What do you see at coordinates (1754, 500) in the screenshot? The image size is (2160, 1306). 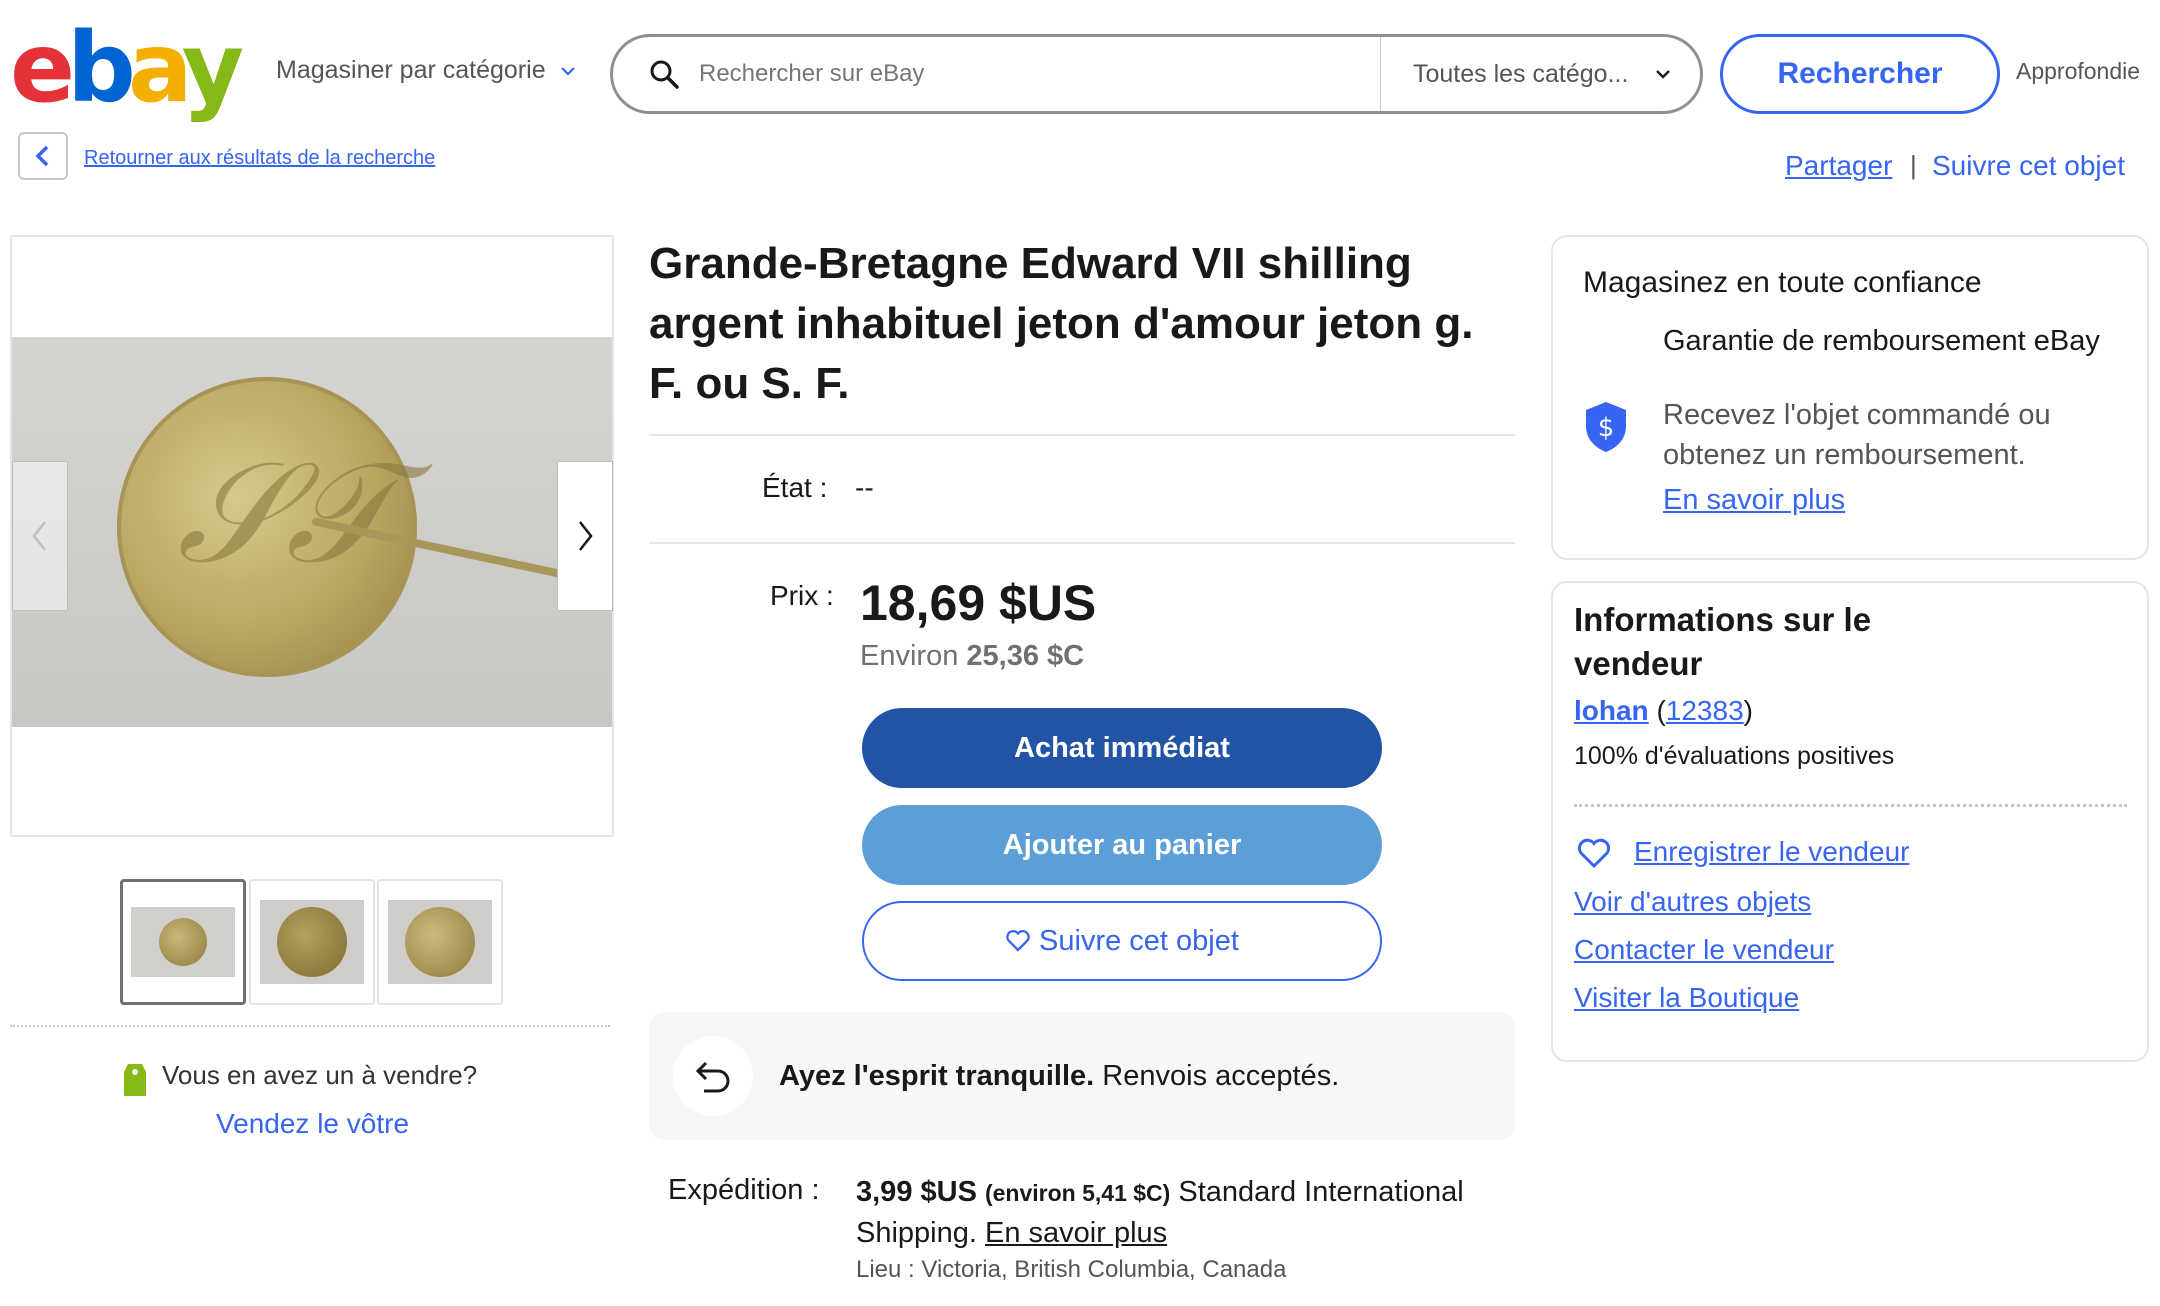 I see `learn-more-link: En savoir plus` at bounding box center [1754, 500].